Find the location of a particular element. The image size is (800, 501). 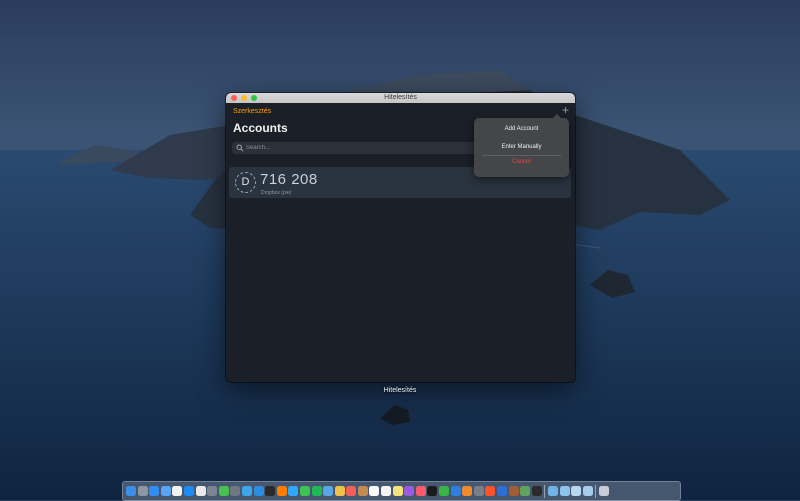

preview-icon is located at coordinates (258, 491).